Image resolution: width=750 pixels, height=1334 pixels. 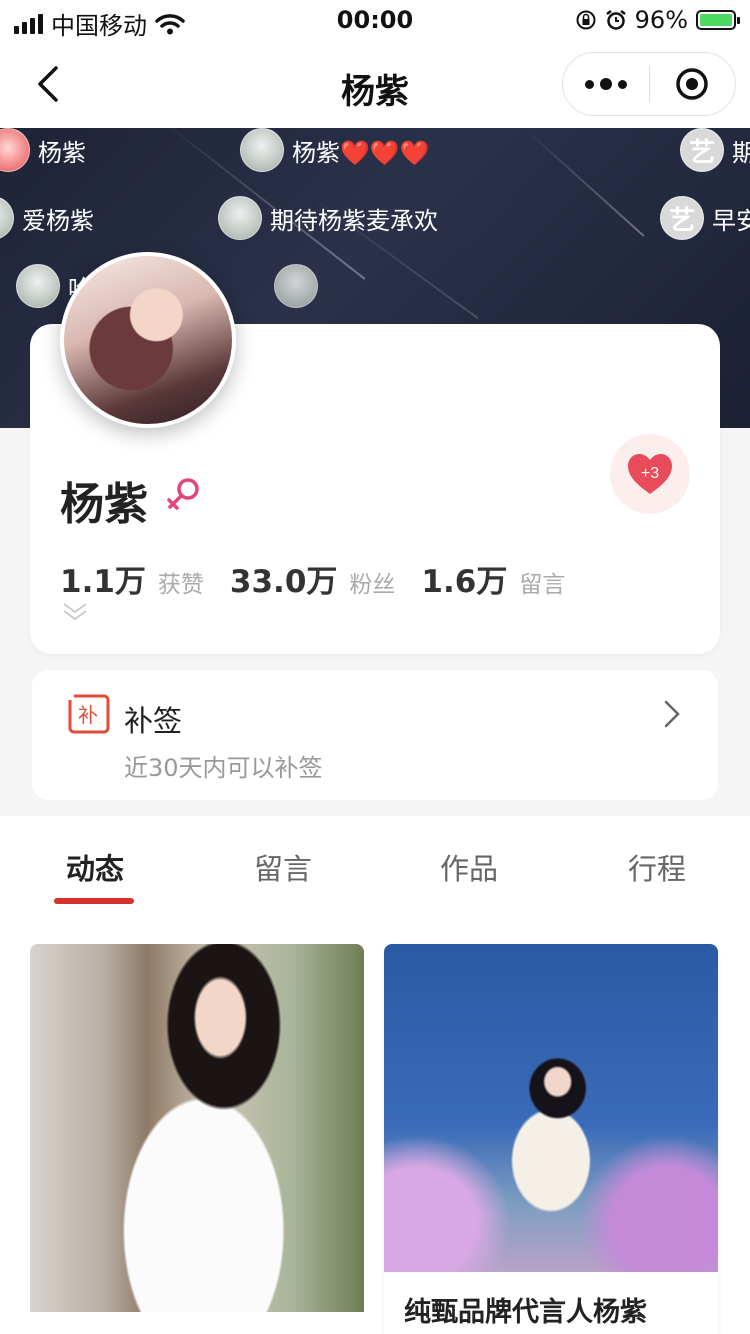 I want to click on heart-like-button: +3, so click(x=650, y=474).